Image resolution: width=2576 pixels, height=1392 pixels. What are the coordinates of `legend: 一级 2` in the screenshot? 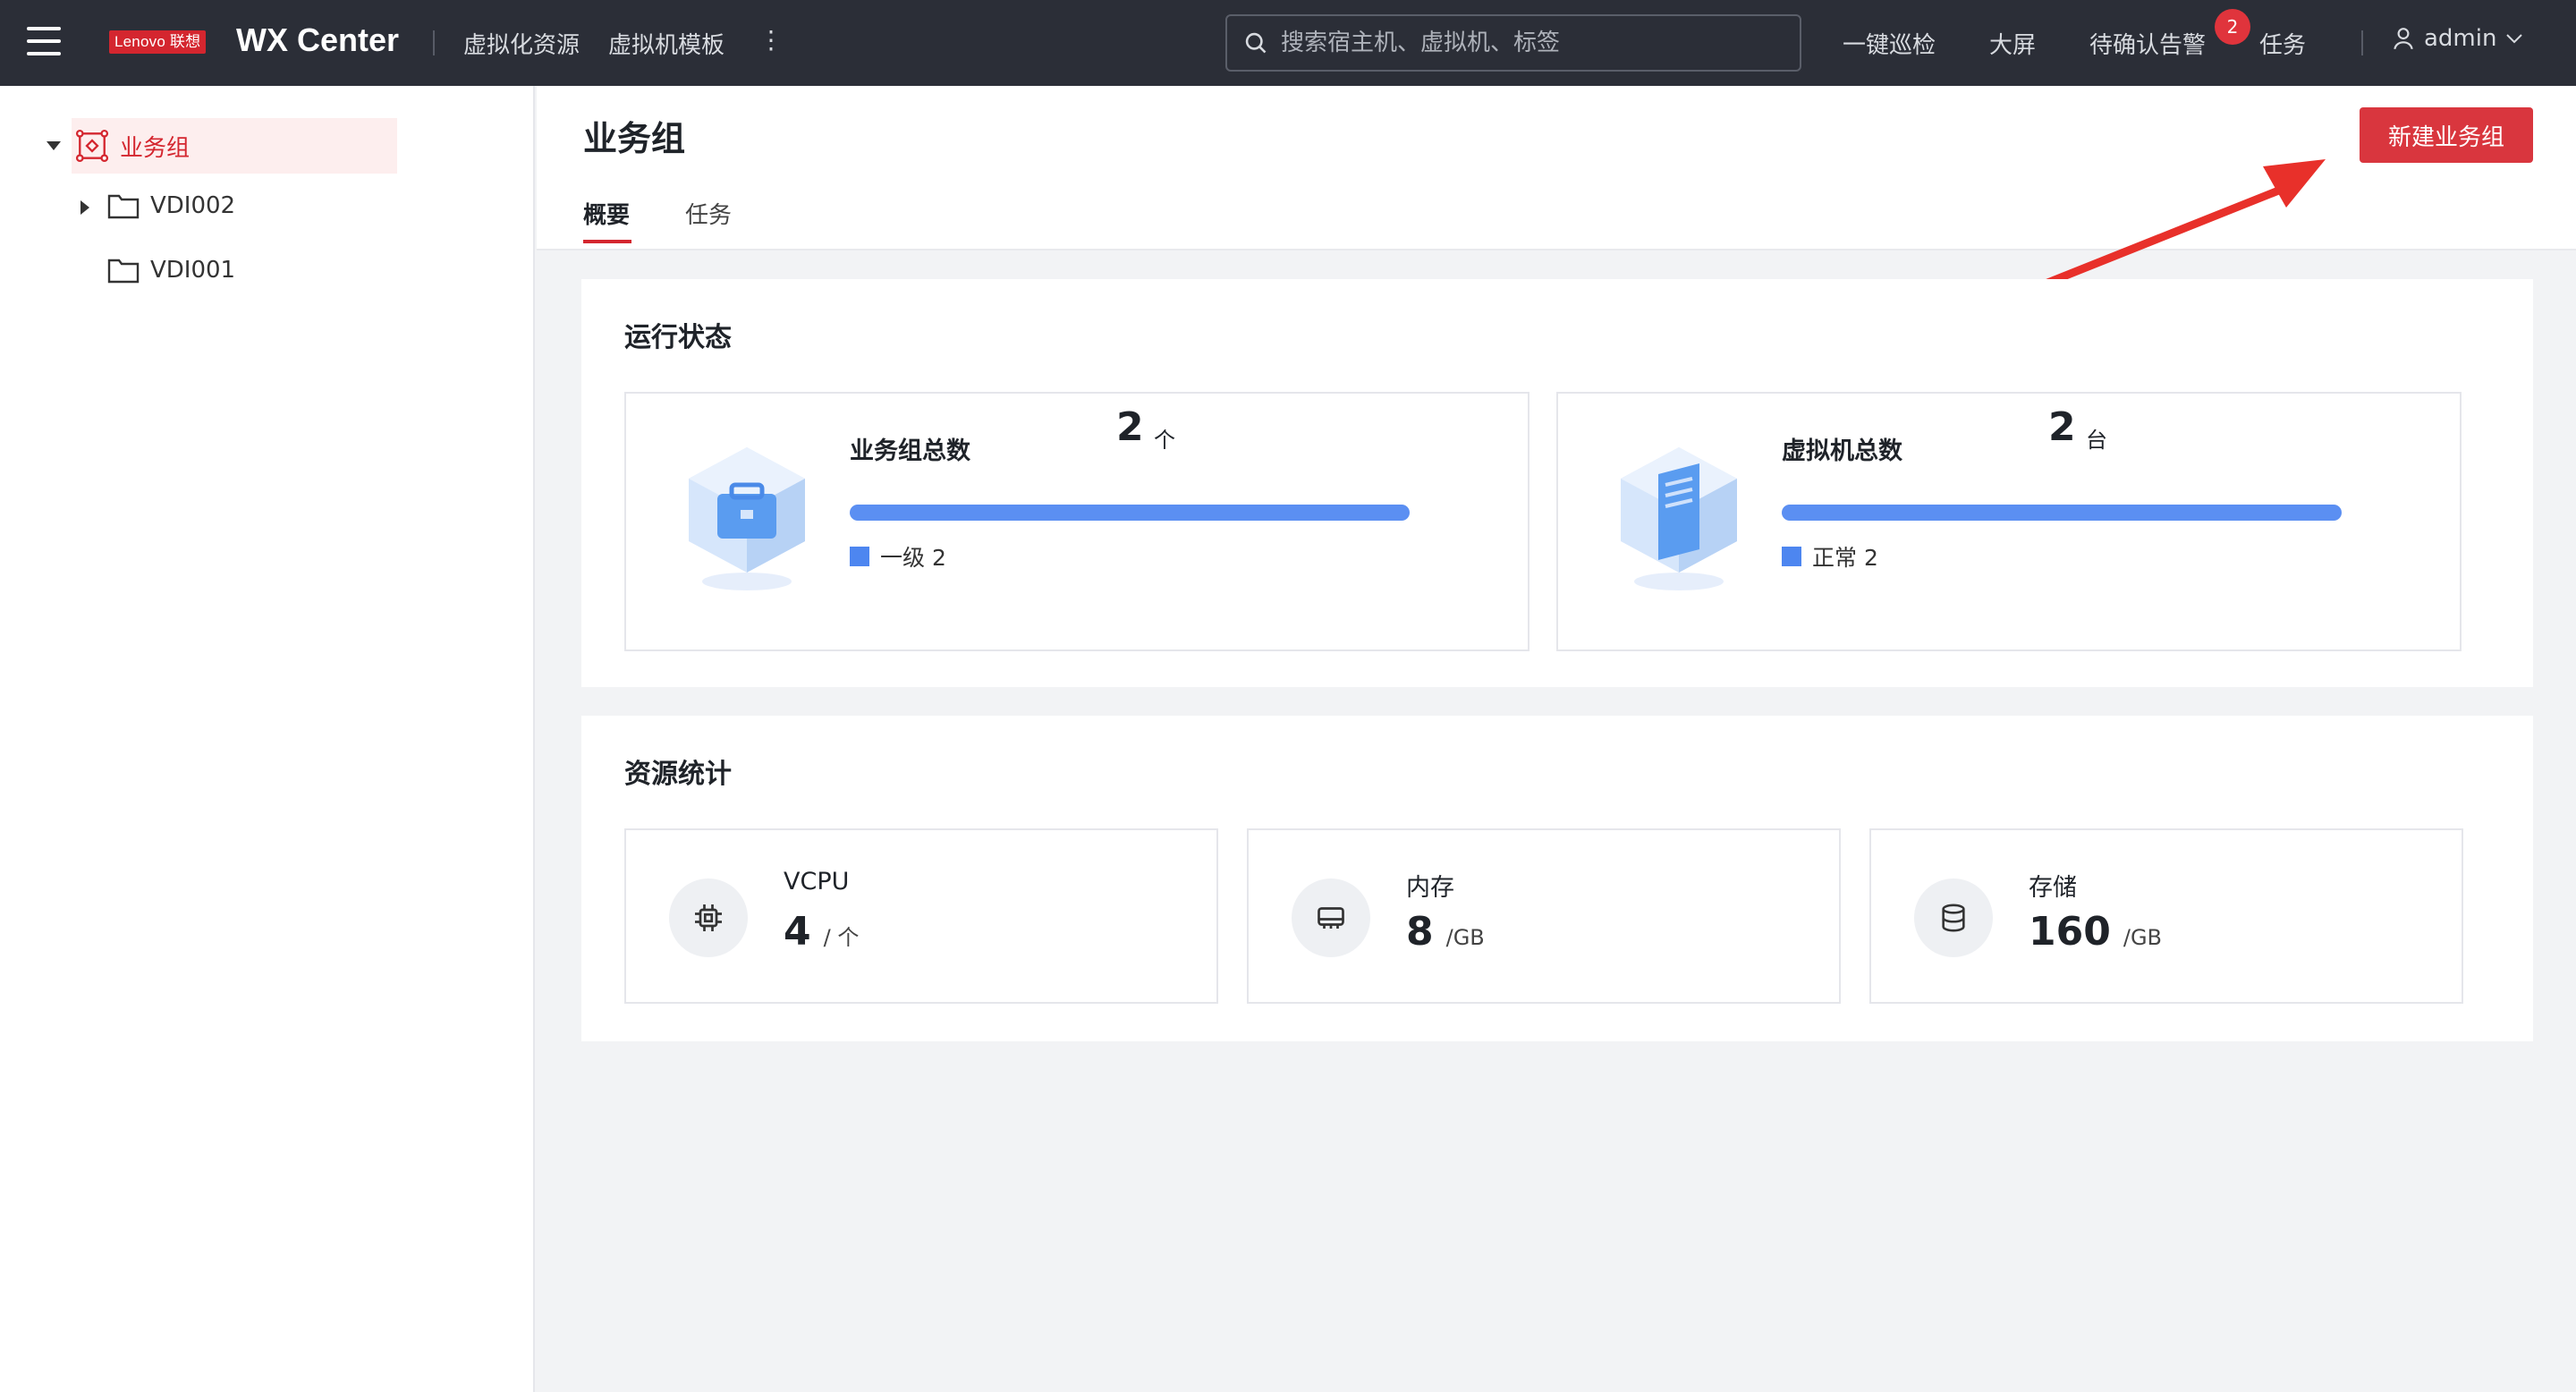 It's located at (898, 556).